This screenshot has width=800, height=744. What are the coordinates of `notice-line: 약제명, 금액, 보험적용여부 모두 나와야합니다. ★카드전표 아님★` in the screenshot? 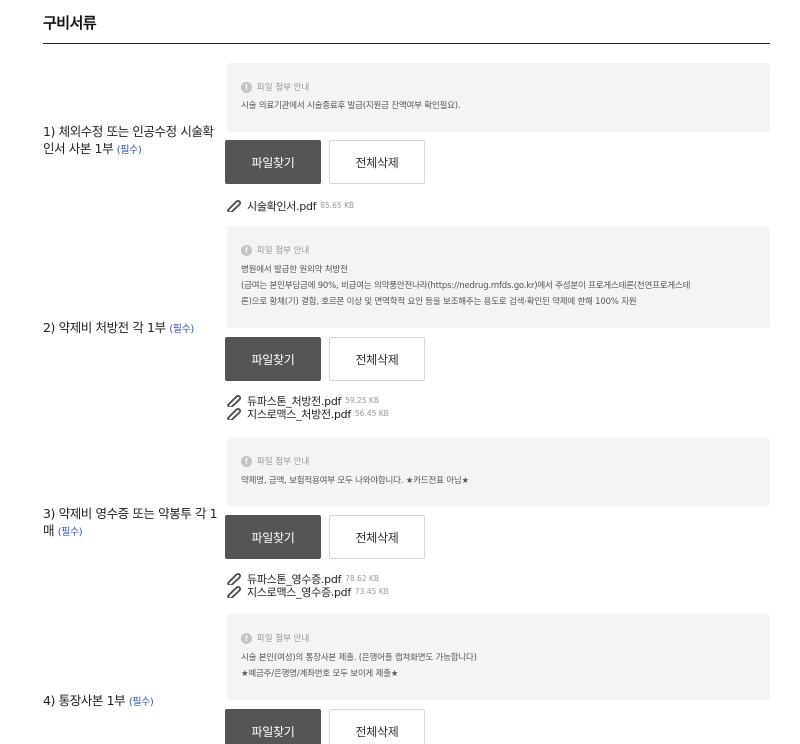 It's located at (355, 481).